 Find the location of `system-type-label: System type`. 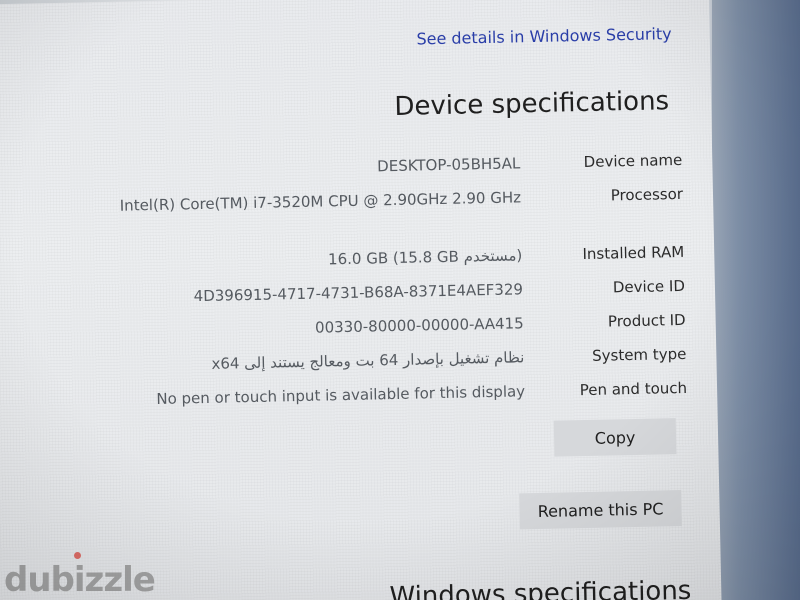

system-type-label: System type is located at coordinates (639, 354).